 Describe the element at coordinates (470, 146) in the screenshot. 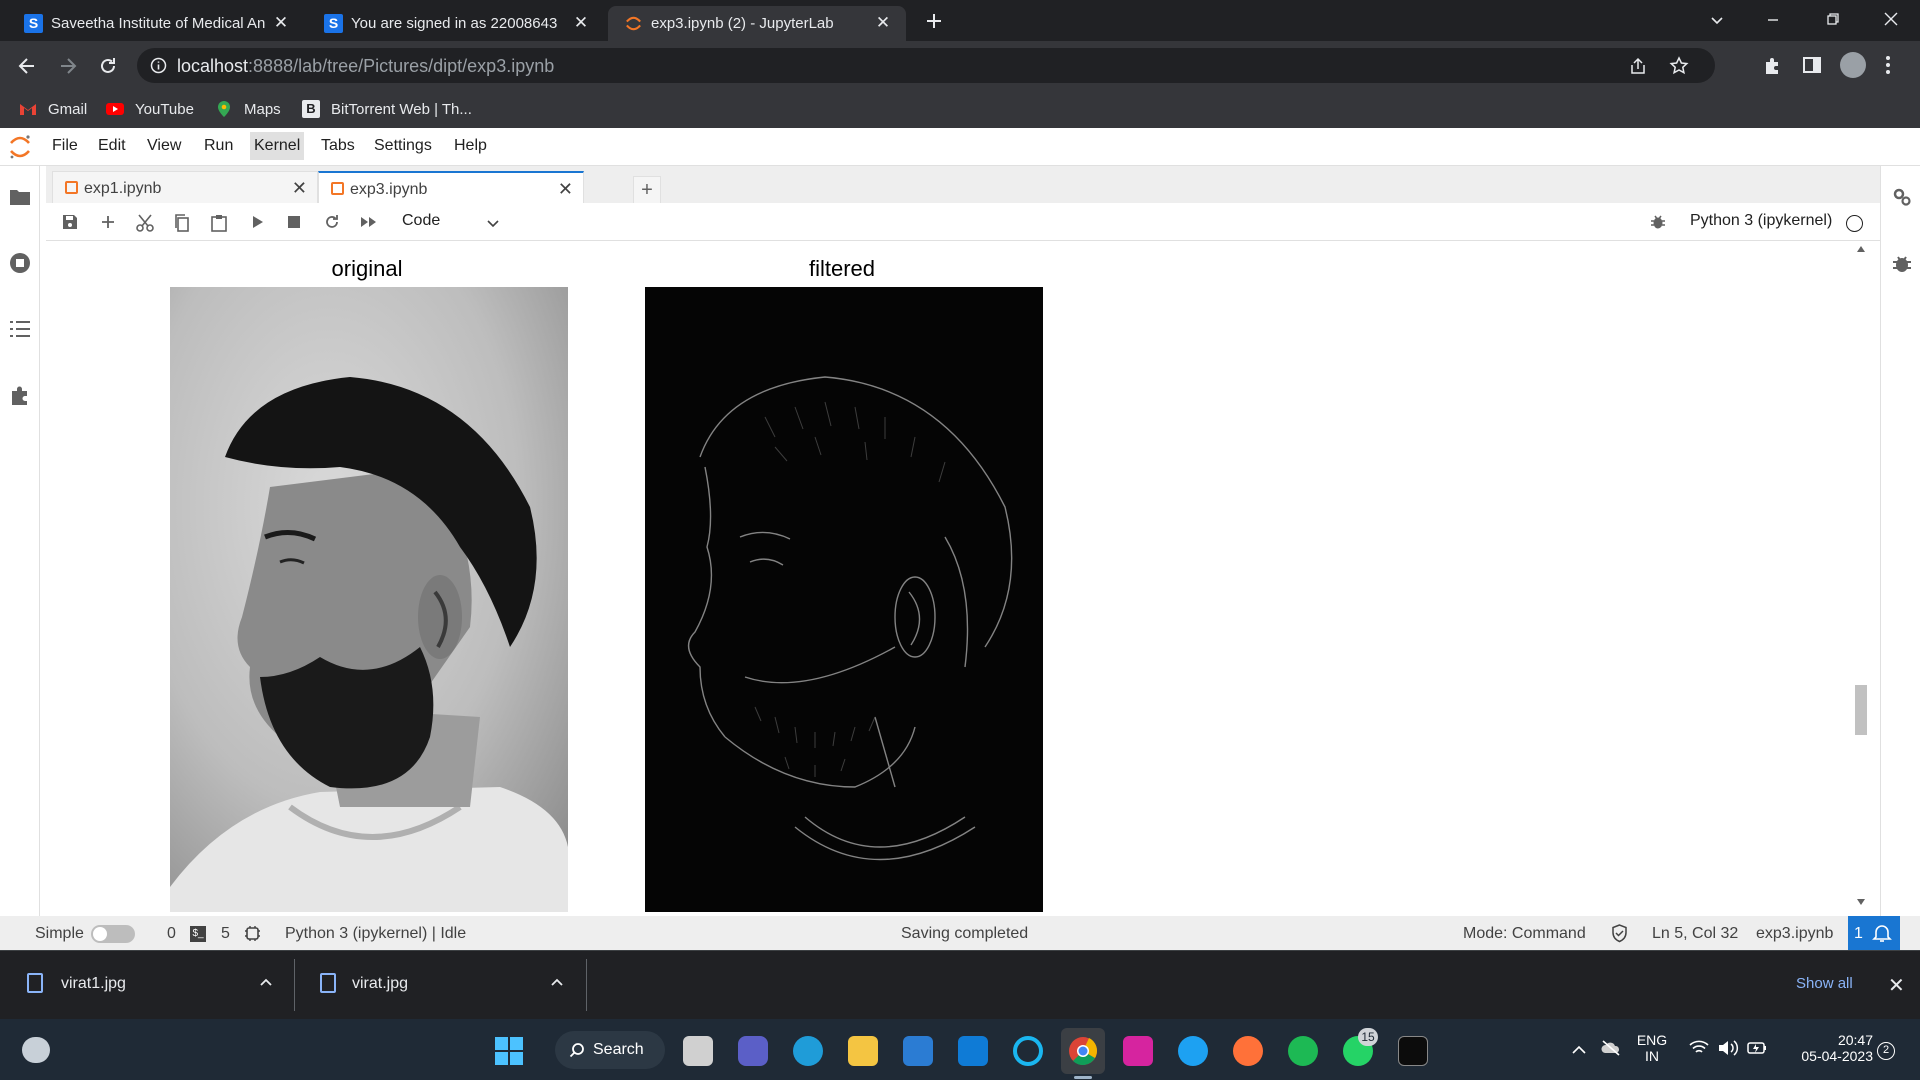

I see `menu-help: Help` at that location.